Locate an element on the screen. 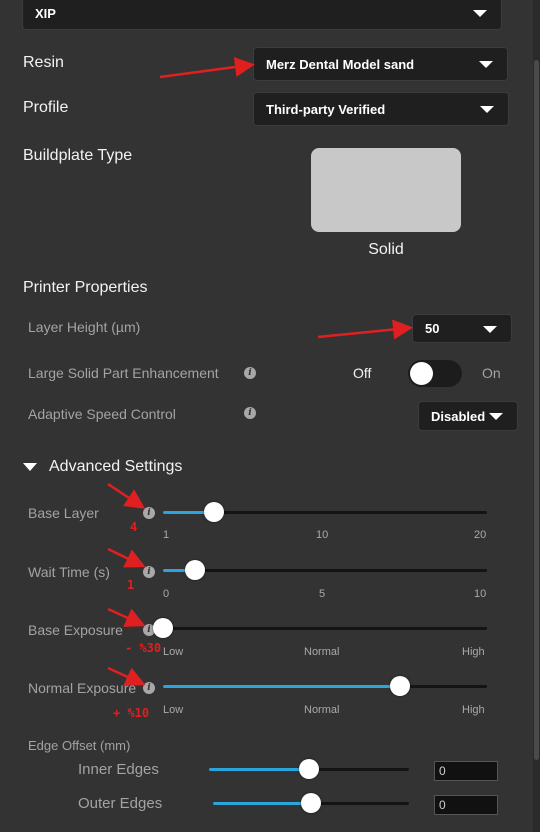  adaptive-speed-label: Adaptive Speed Control is located at coordinates (102, 414).